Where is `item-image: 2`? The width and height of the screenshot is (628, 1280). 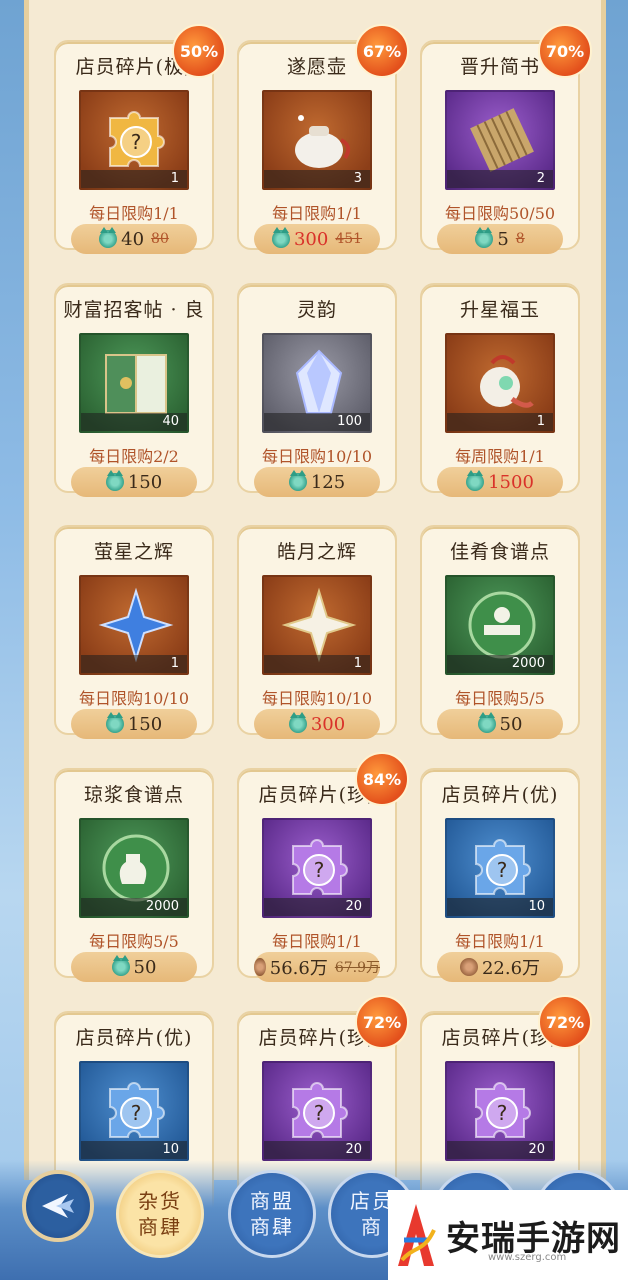
item-image: 2 is located at coordinates (500, 140).